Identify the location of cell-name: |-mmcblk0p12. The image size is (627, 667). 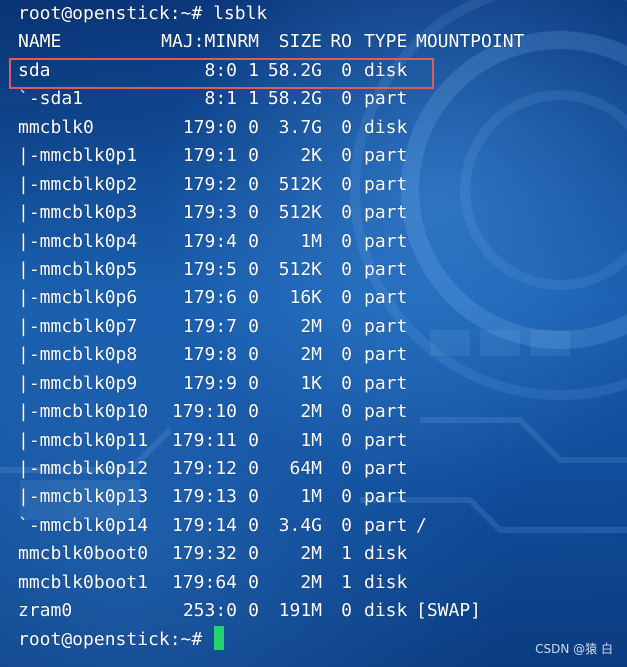
(83, 468).